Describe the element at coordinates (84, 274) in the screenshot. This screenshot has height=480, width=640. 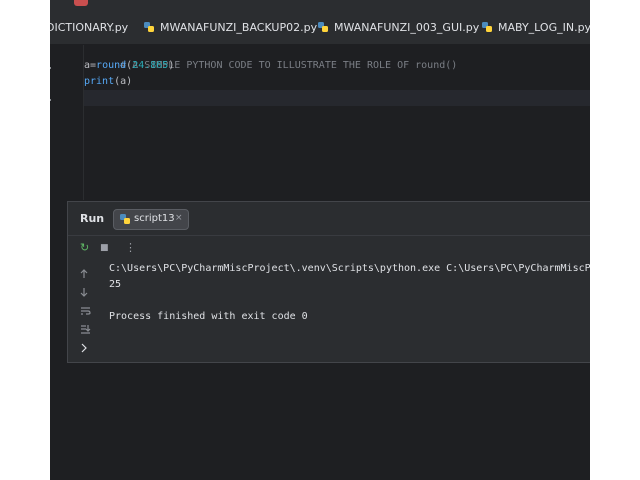
I see `scroll-up-icon` at that location.